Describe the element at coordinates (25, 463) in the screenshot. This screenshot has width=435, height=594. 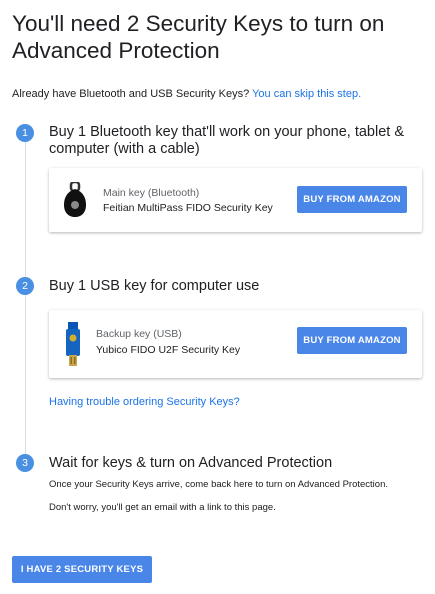
I see `step-3-badge: 3` at that location.